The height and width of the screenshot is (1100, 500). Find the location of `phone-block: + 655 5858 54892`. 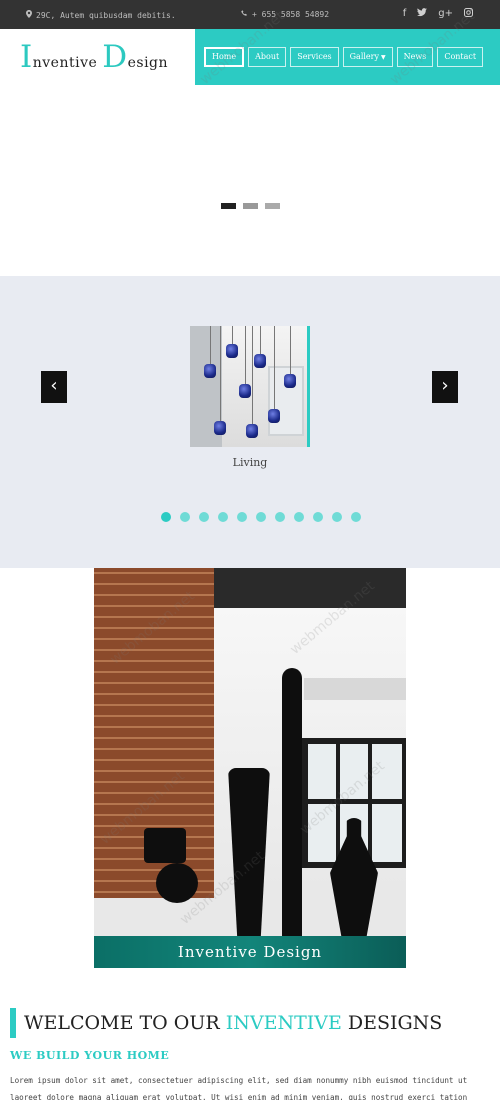

phone-block: + 655 5858 54892 is located at coordinates (285, 14).